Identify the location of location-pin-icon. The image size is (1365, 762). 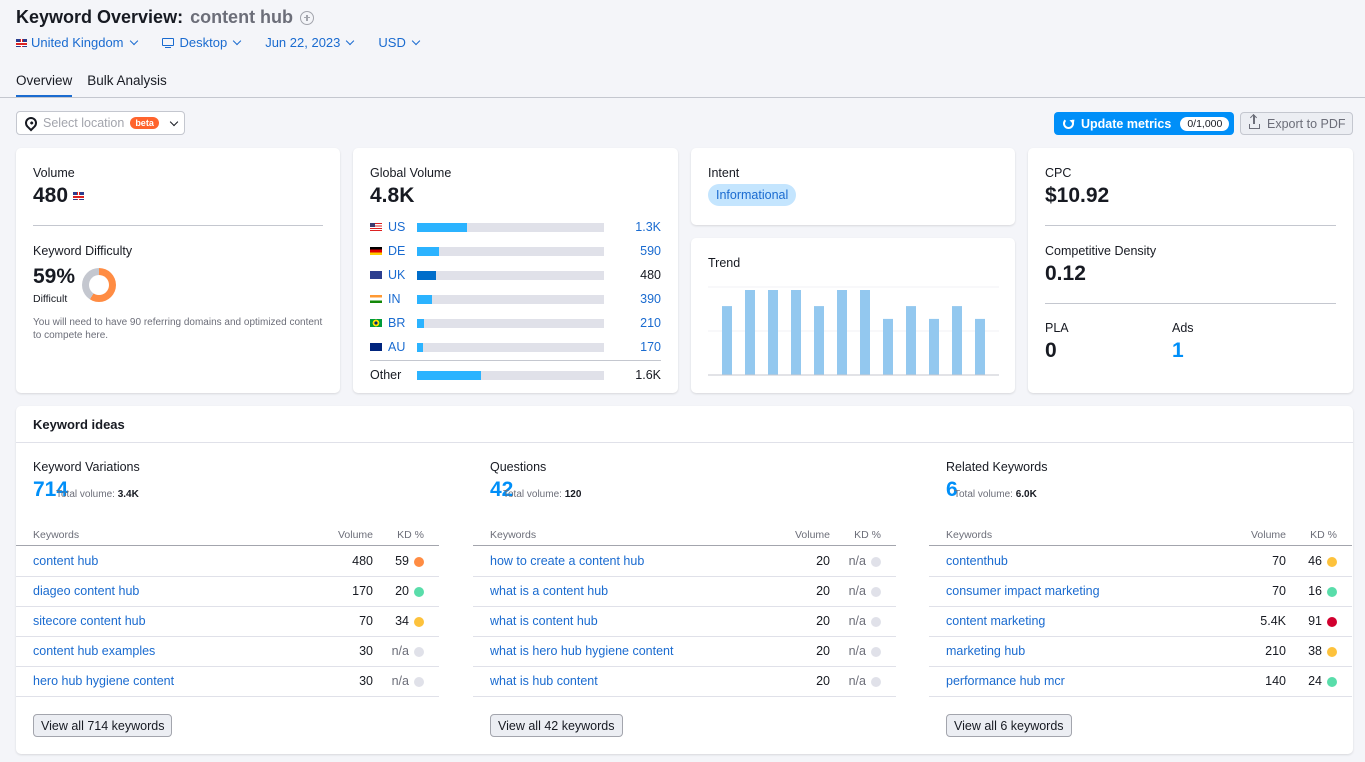
(31, 123).